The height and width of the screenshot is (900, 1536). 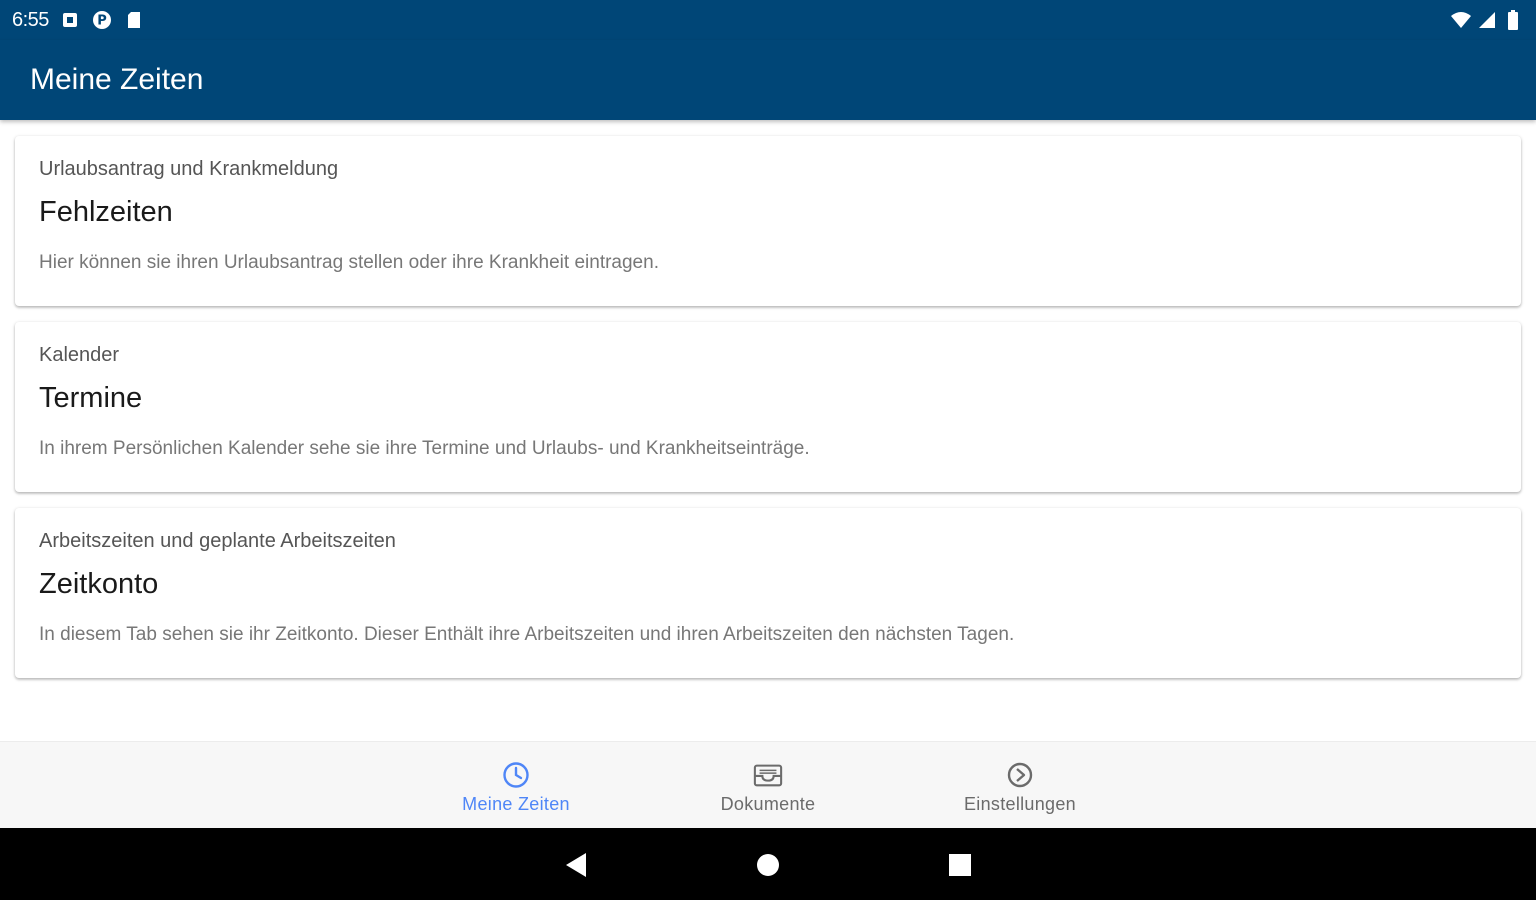 I want to click on card-overline: Kalender, so click(x=79, y=355).